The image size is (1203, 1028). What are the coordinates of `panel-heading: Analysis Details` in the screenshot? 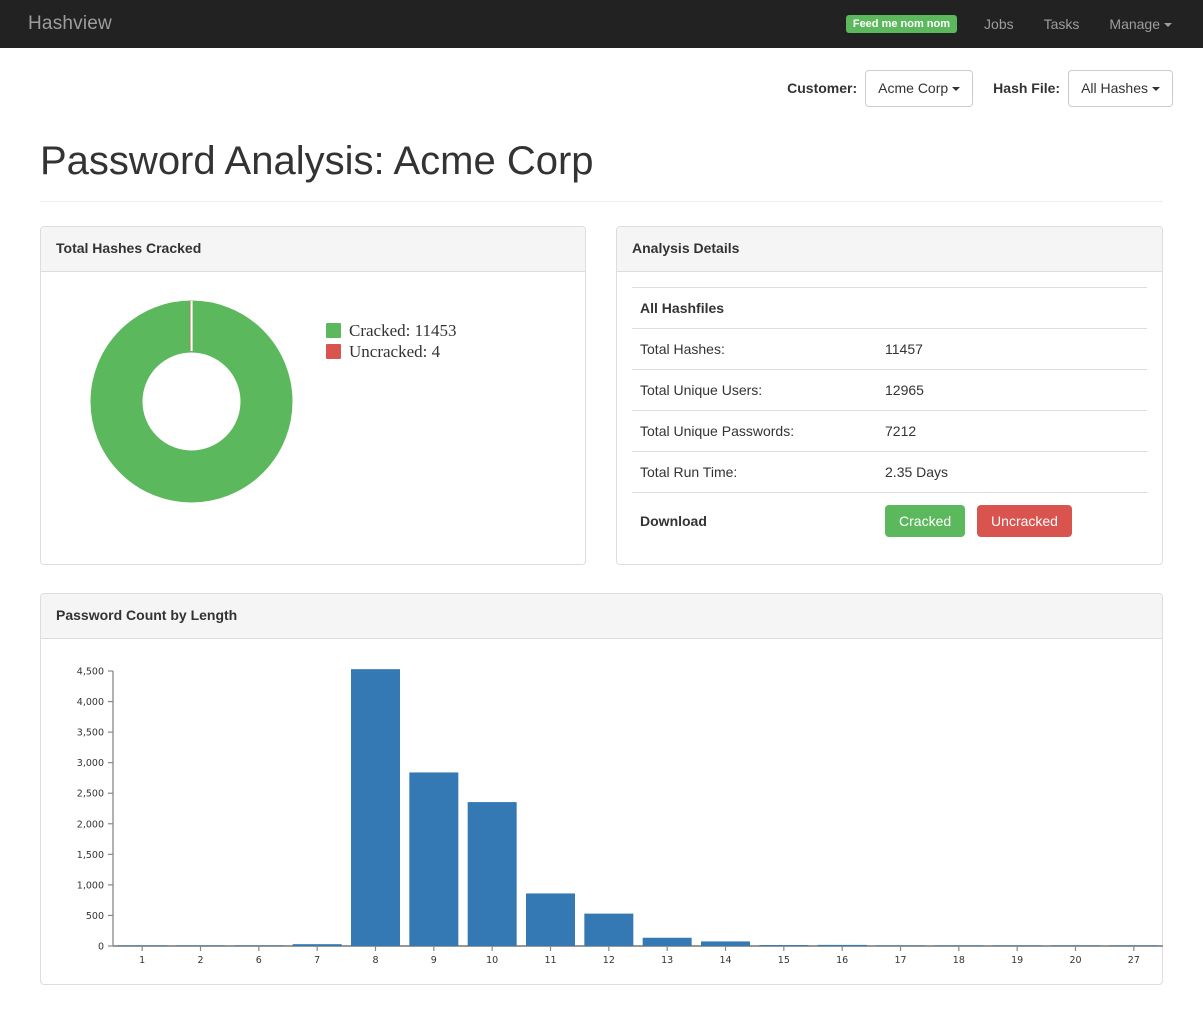 It's located at (889, 249).